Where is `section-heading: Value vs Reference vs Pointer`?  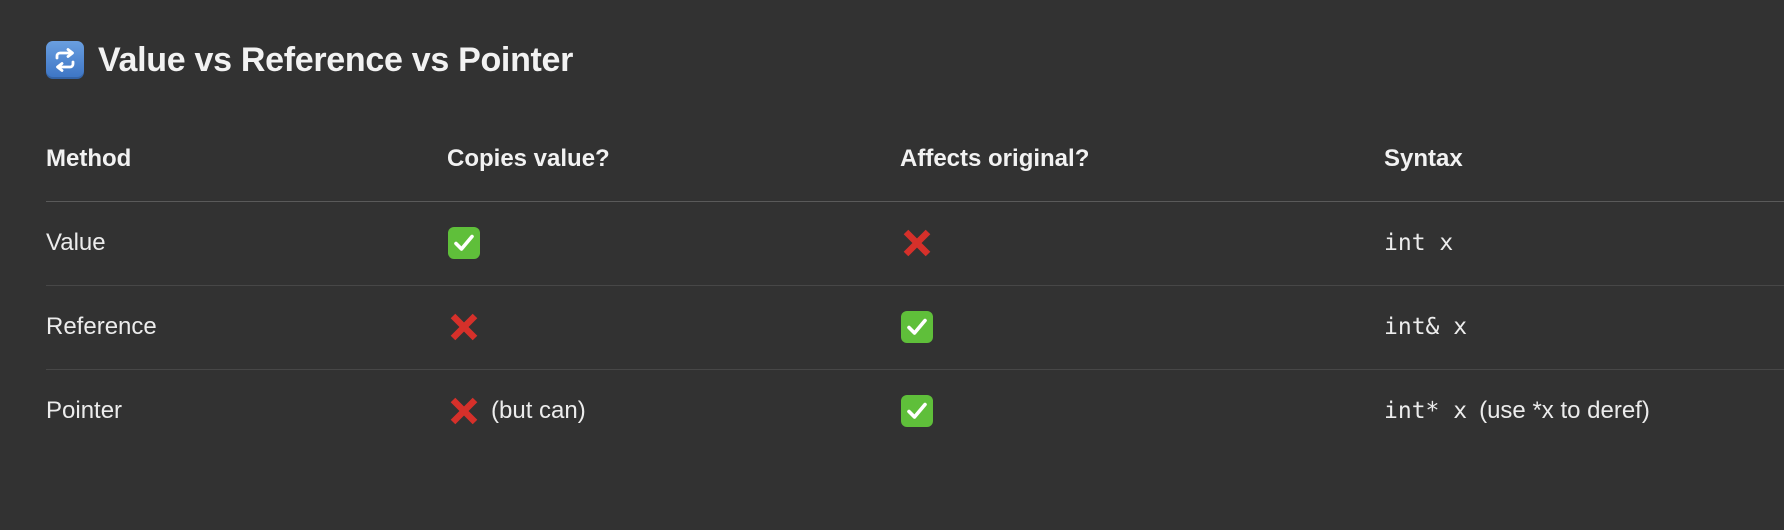
section-heading: Value vs Reference vs Pointer is located at coordinates (309, 60).